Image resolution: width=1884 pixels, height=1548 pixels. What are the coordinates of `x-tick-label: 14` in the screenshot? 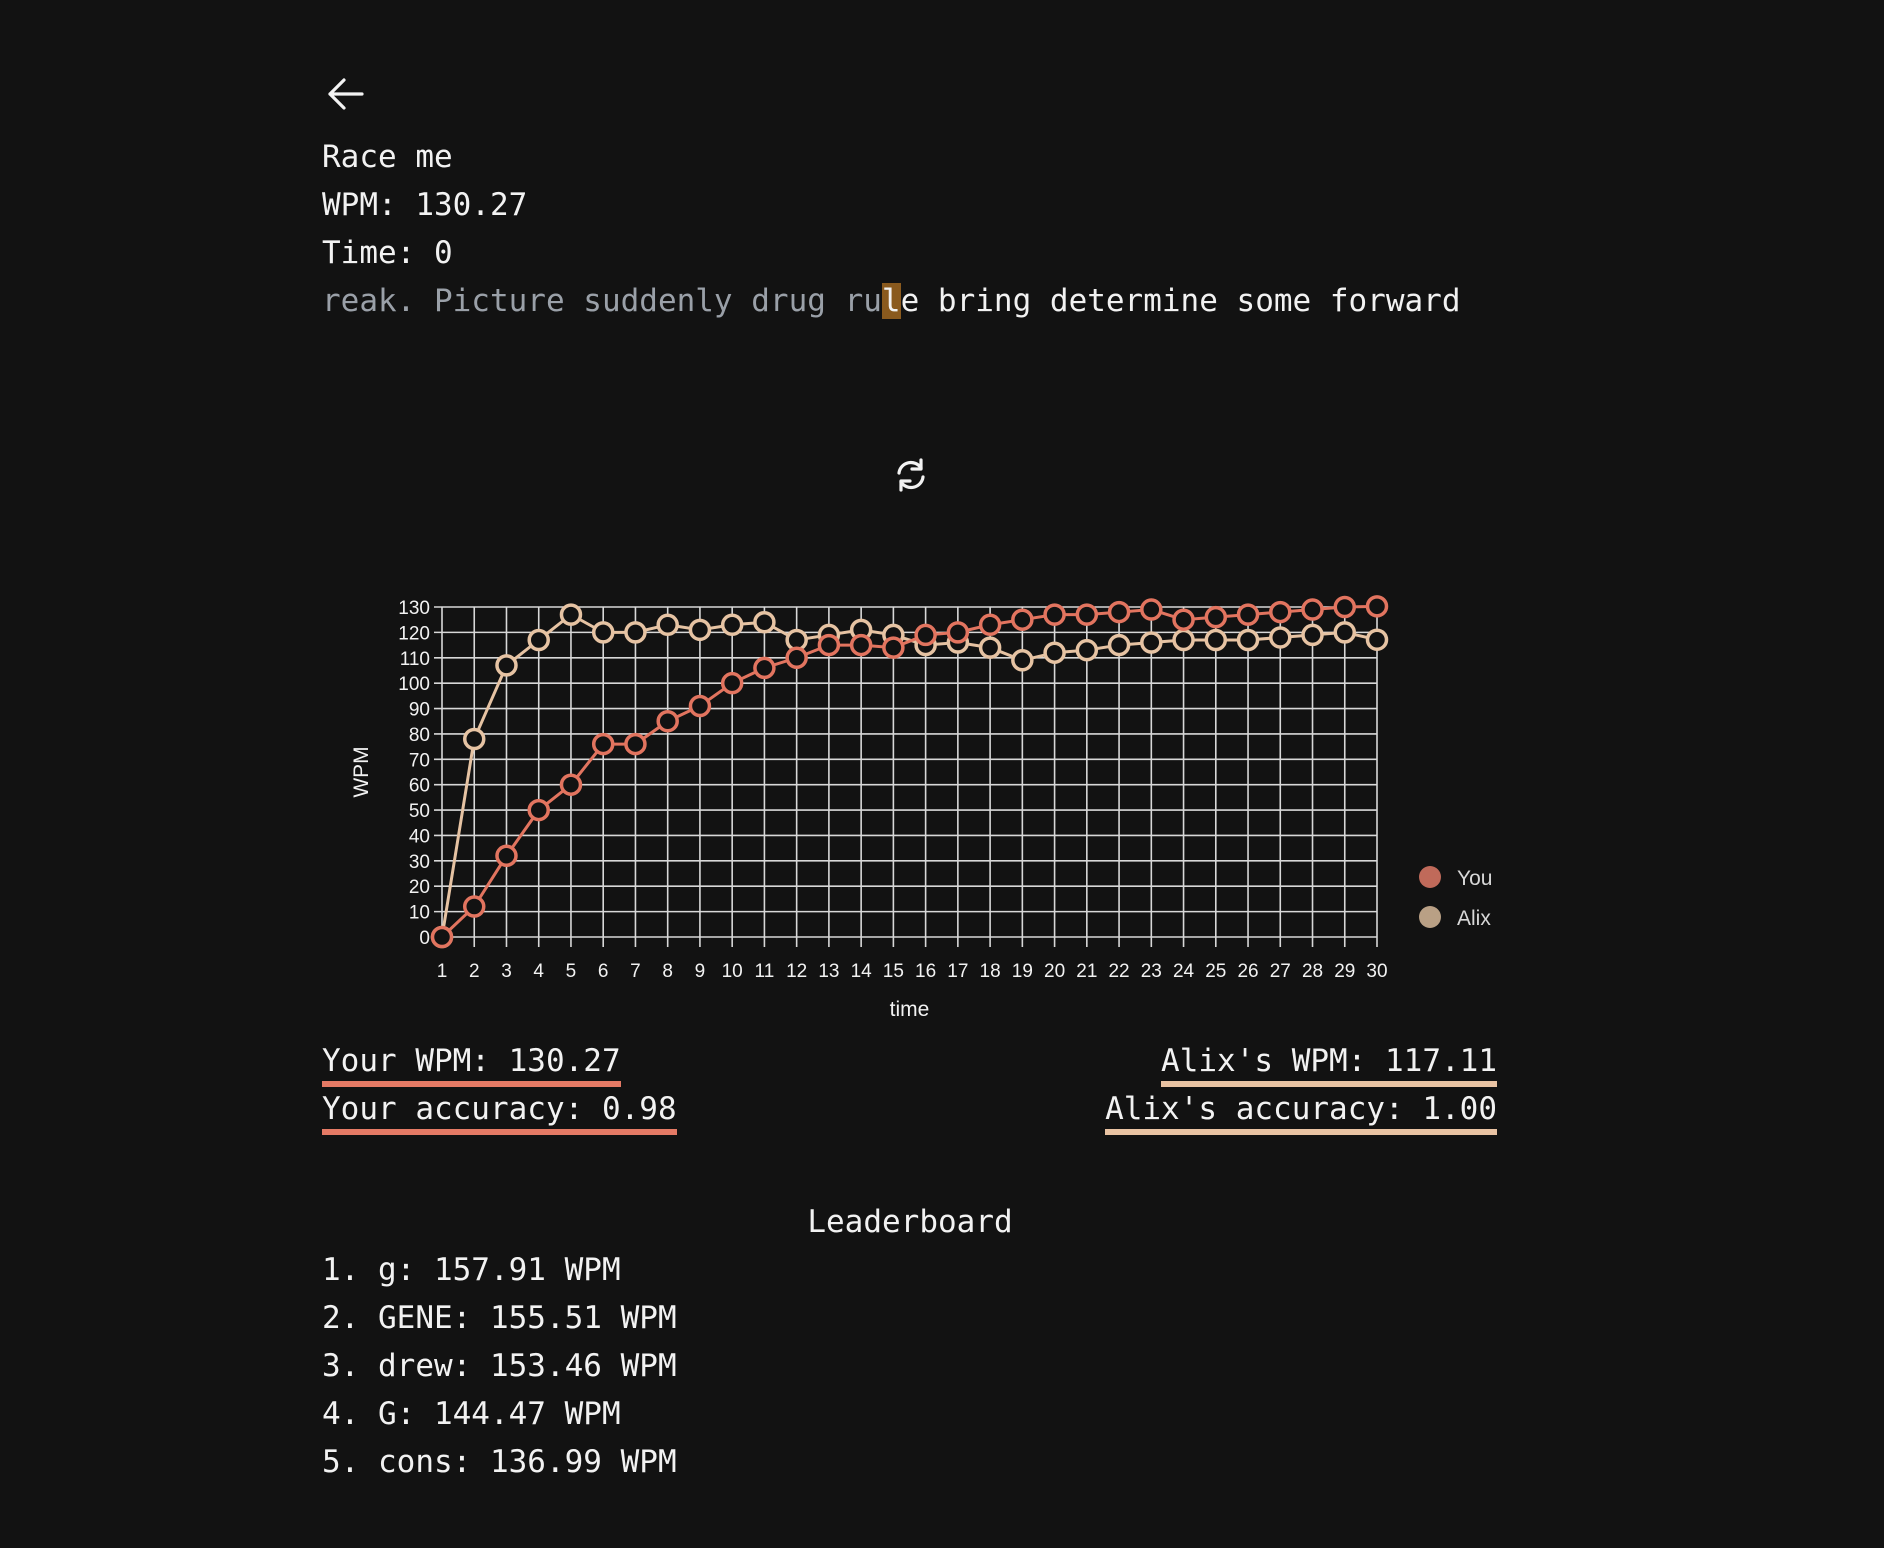 It's located at (862, 971).